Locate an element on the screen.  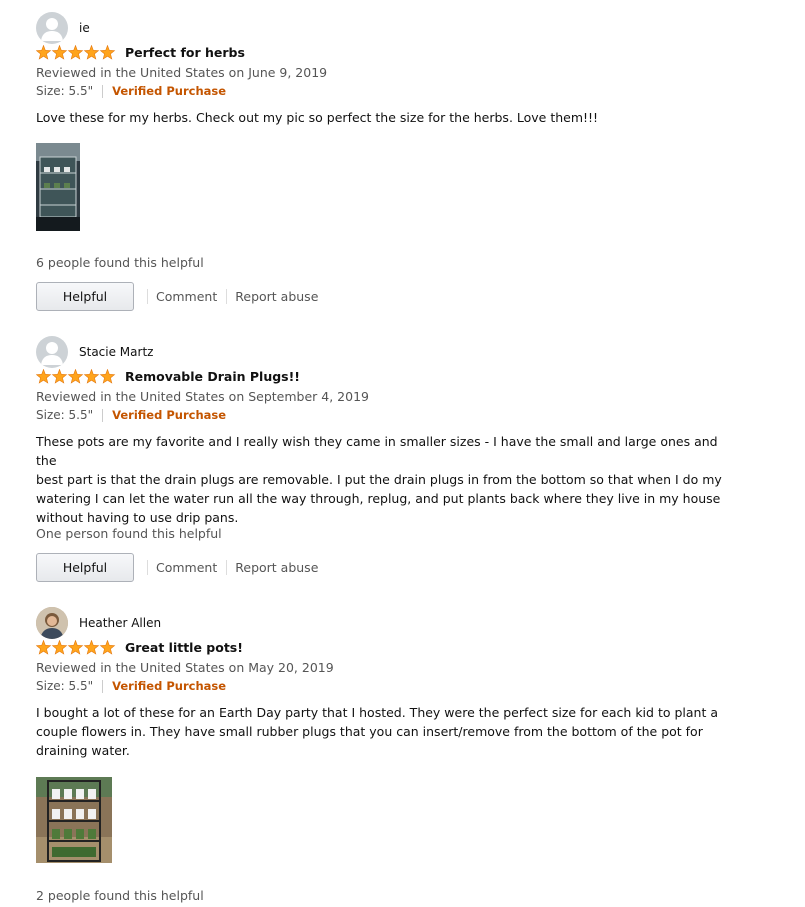
review-title: Perfect for herbs is located at coordinates (185, 52).